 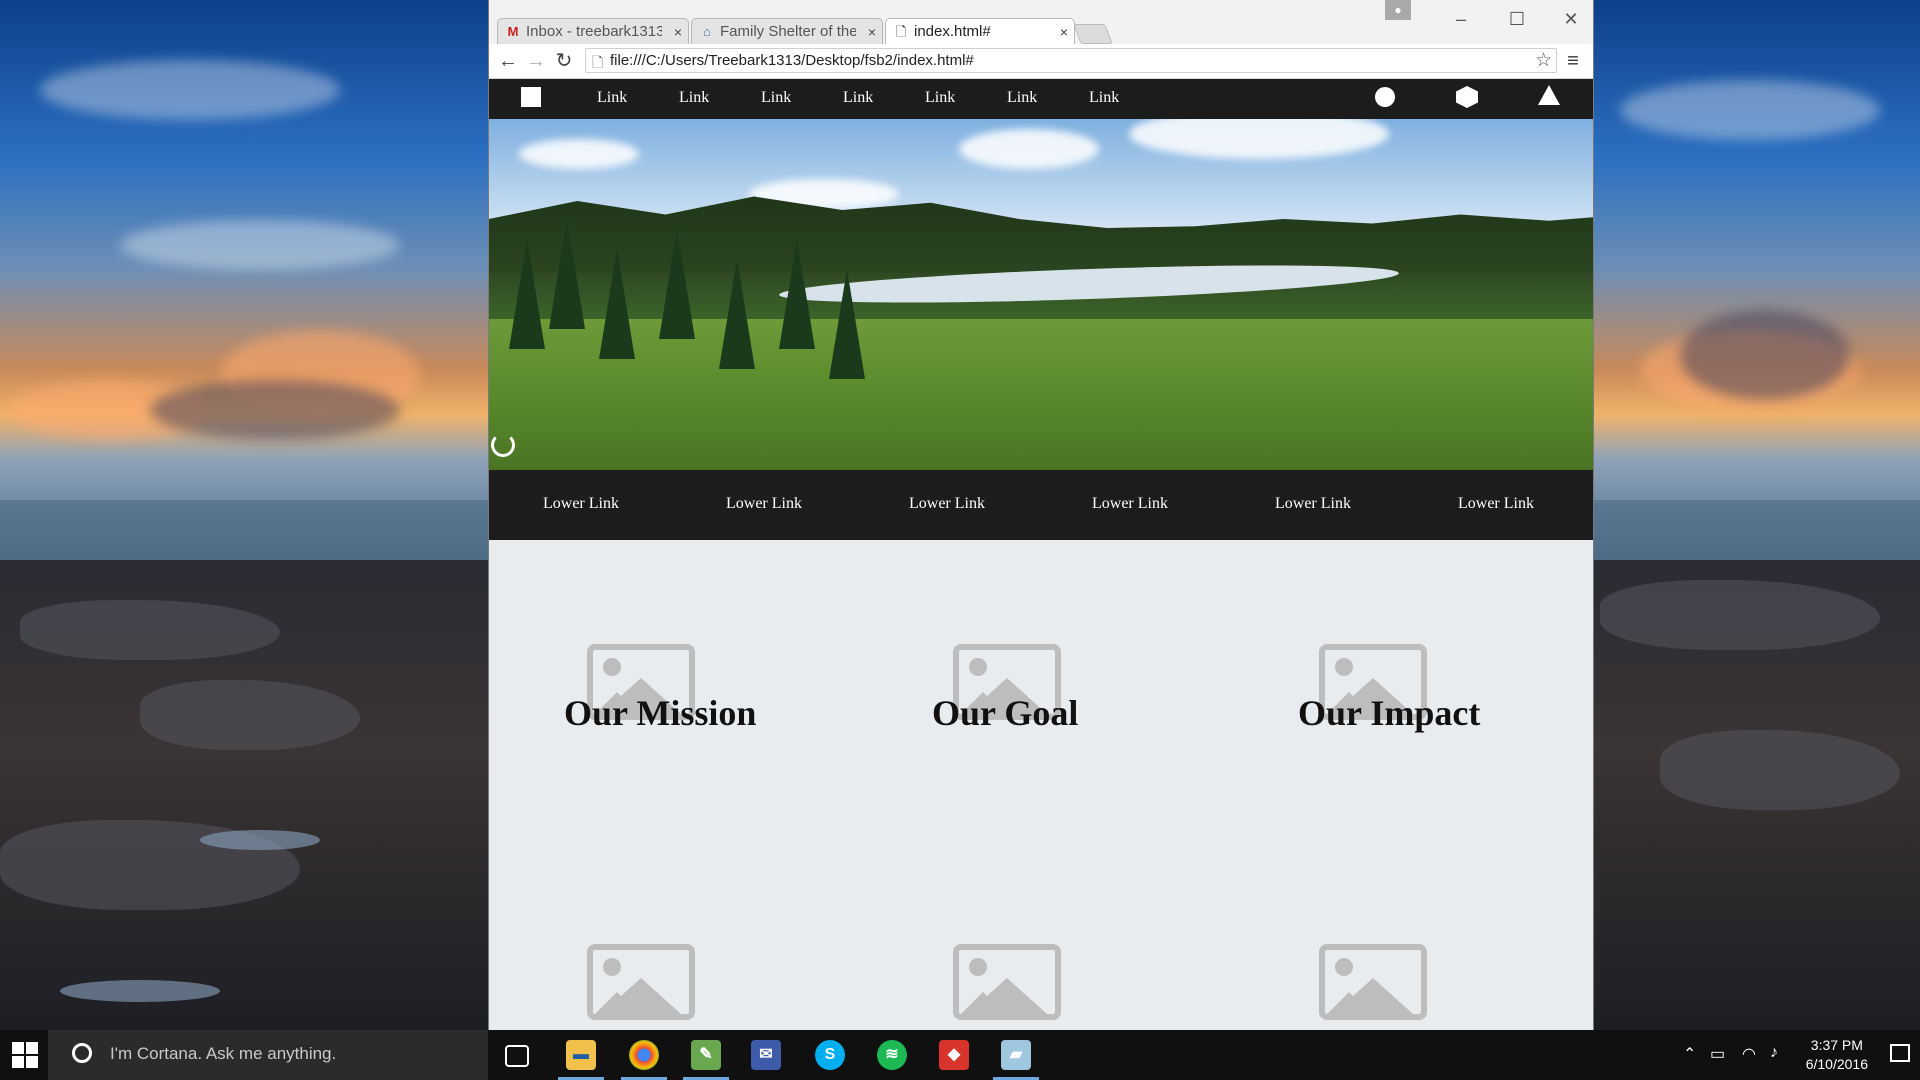 I want to click on section-title-goal: Our Goal, so click(x=1005, y=713).